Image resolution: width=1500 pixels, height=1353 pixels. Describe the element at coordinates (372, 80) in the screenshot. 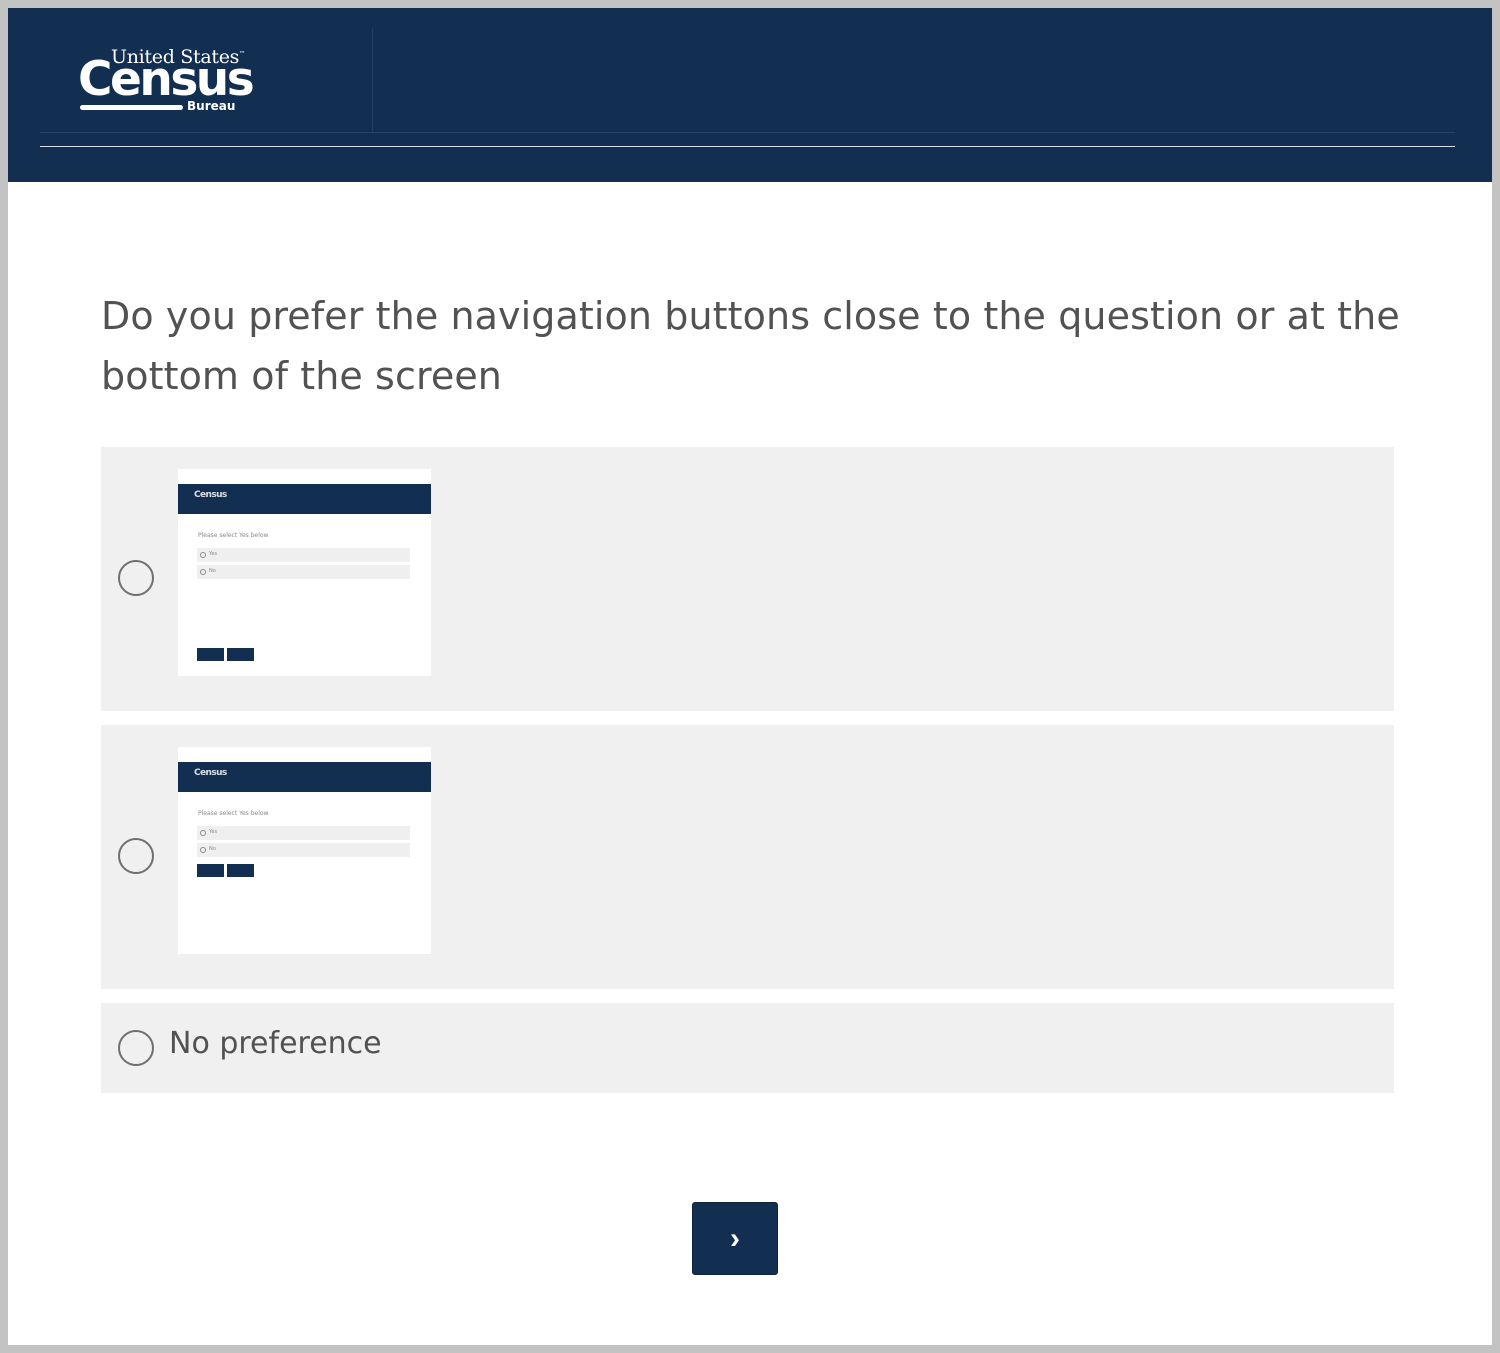

I see `header-divider-vertical` at that location.